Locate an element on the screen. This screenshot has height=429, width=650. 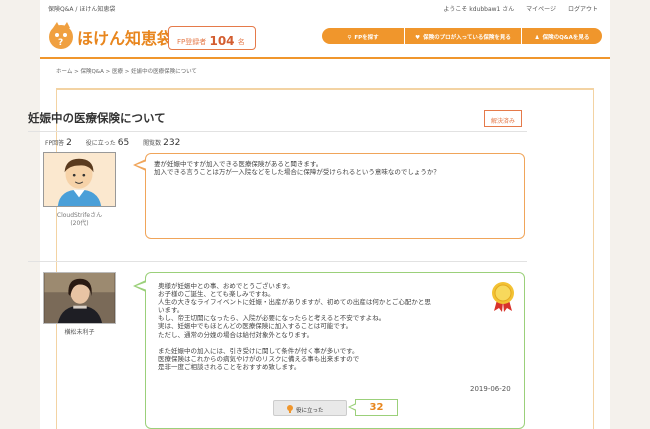
answer-text-line: お子様のご誕生、とても楽しみですね。 is located at coordinates (216, 294).